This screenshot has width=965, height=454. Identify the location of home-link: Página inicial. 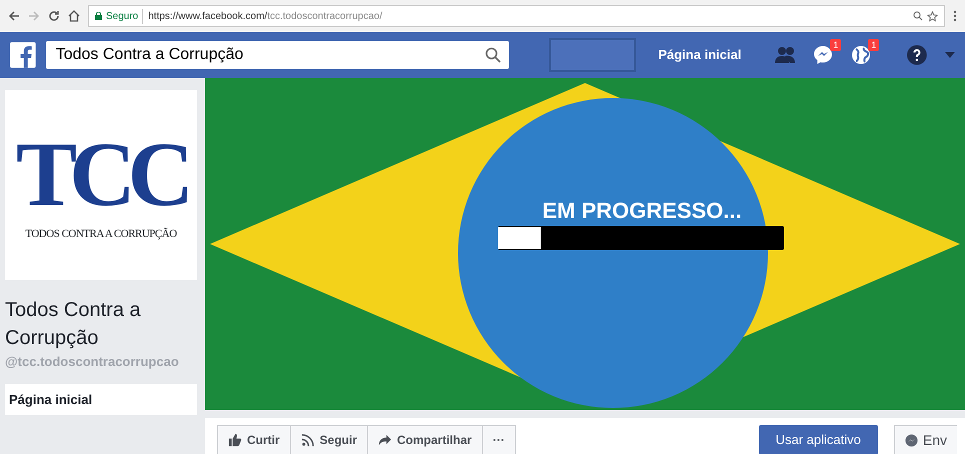
(700, 55).